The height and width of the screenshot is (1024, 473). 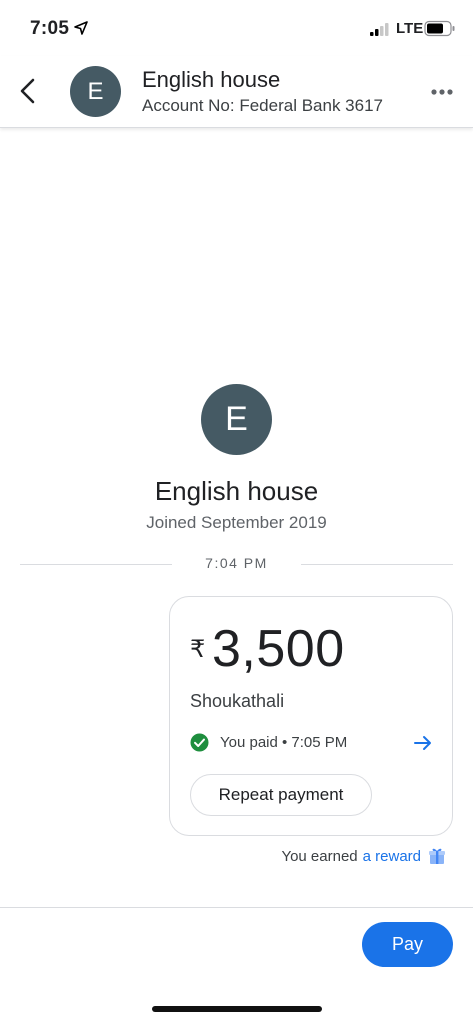 What do you see at coordinates (237, 701) in the screenshot?
I see `payee-name: Shoukathali` at bounding box center [237, 701].